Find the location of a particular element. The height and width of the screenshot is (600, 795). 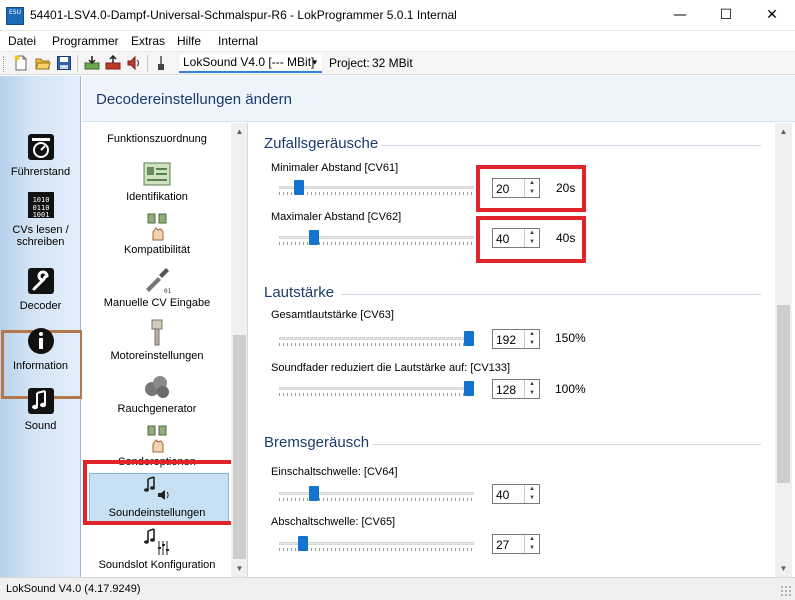

cv65-value: 27 is located at coordinates (503, 545).